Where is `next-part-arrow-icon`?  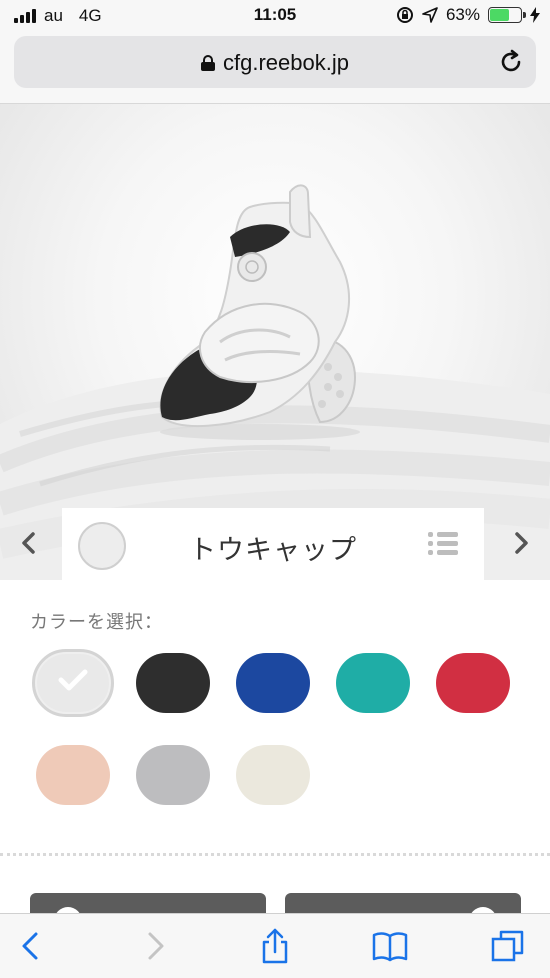 next-part-arrow-icon is located at coordinates (521, 543).